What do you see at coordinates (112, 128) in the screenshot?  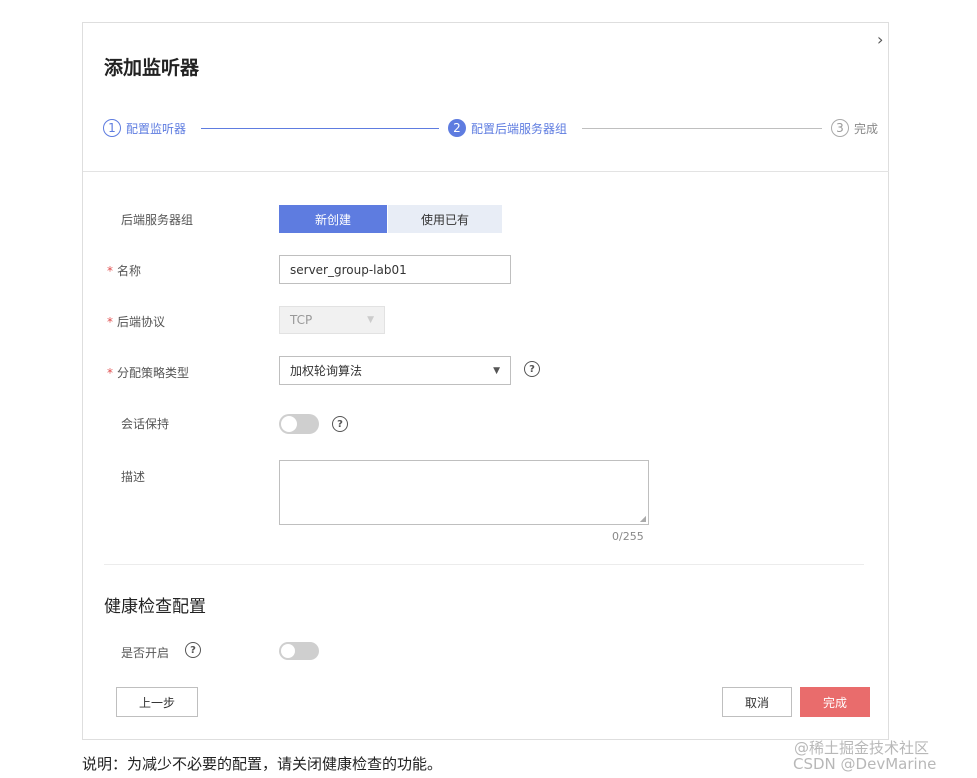 I see `step-number-1: 1` at bounding box center [112, 128].